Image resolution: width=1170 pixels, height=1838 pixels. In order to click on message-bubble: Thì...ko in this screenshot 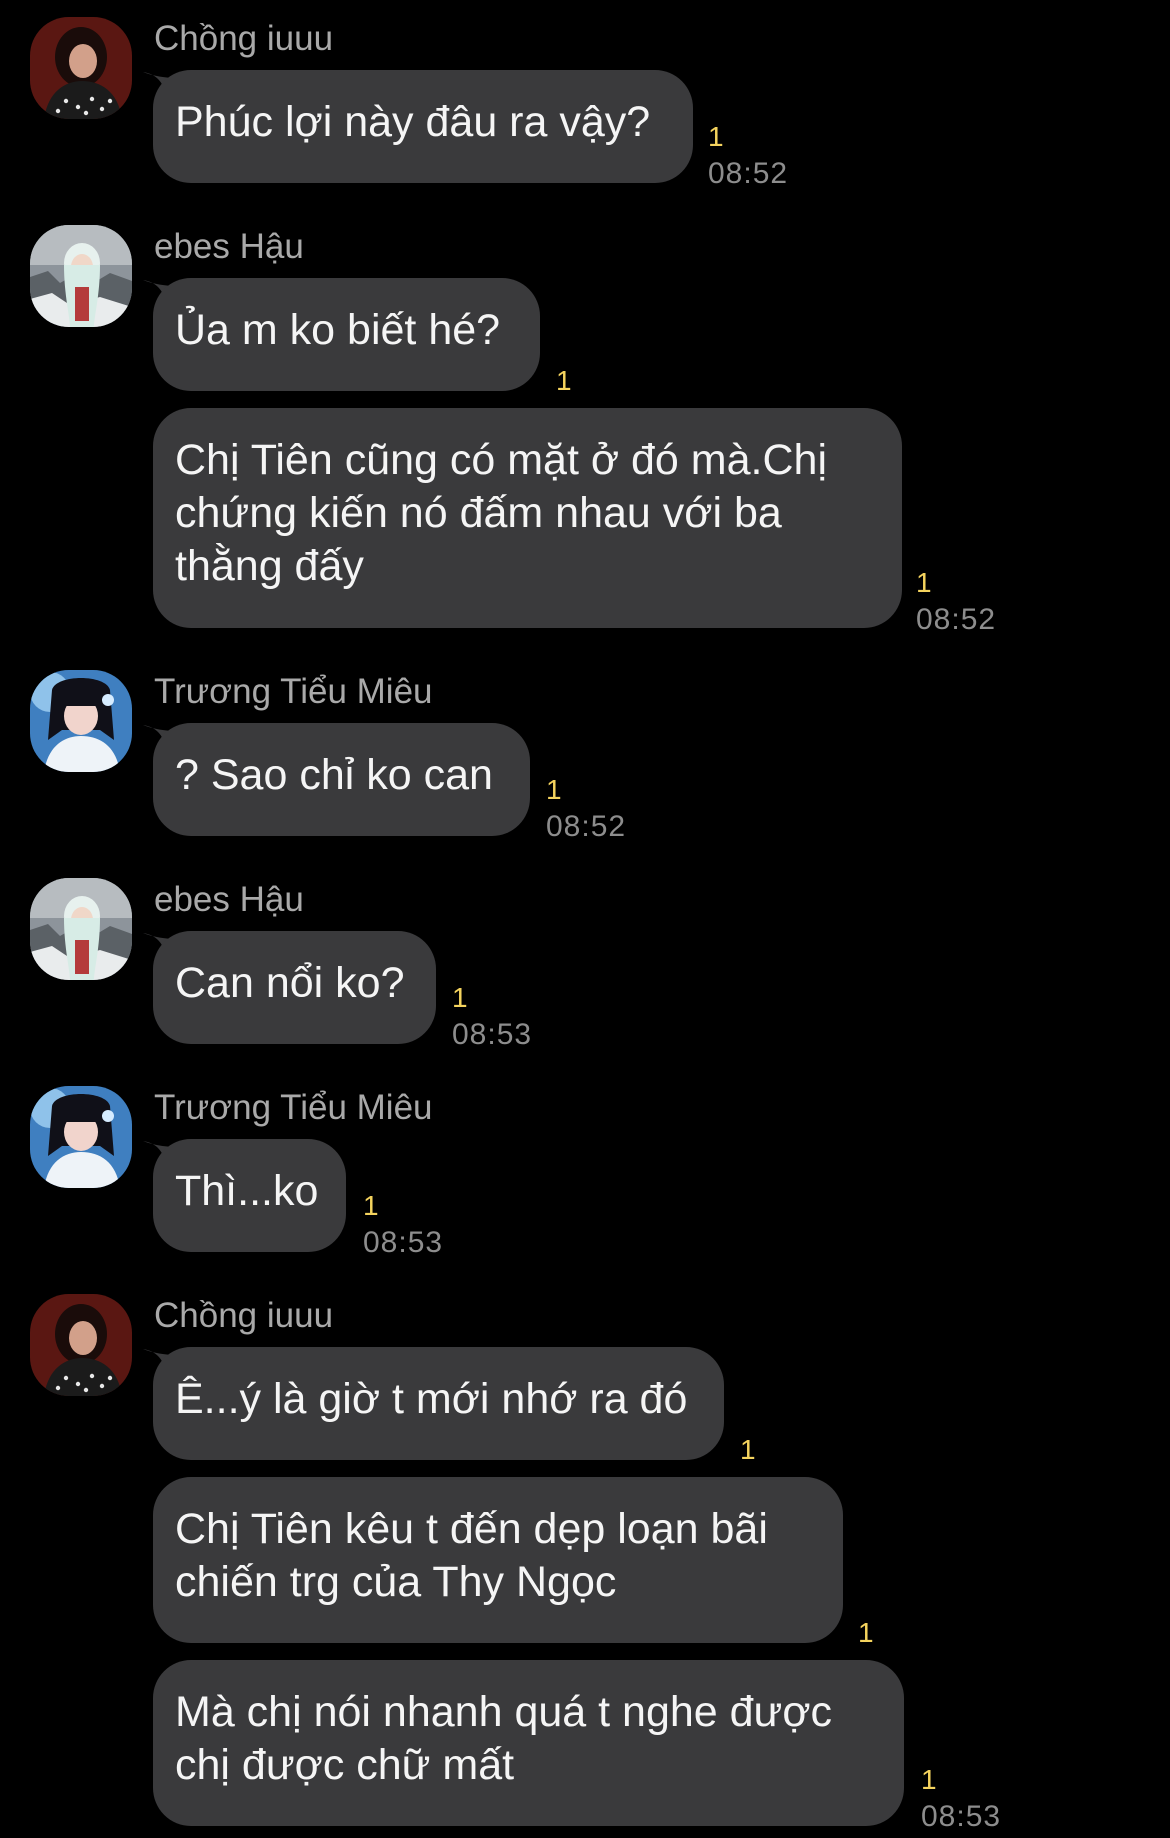, I will do `click(249, 1195)`.